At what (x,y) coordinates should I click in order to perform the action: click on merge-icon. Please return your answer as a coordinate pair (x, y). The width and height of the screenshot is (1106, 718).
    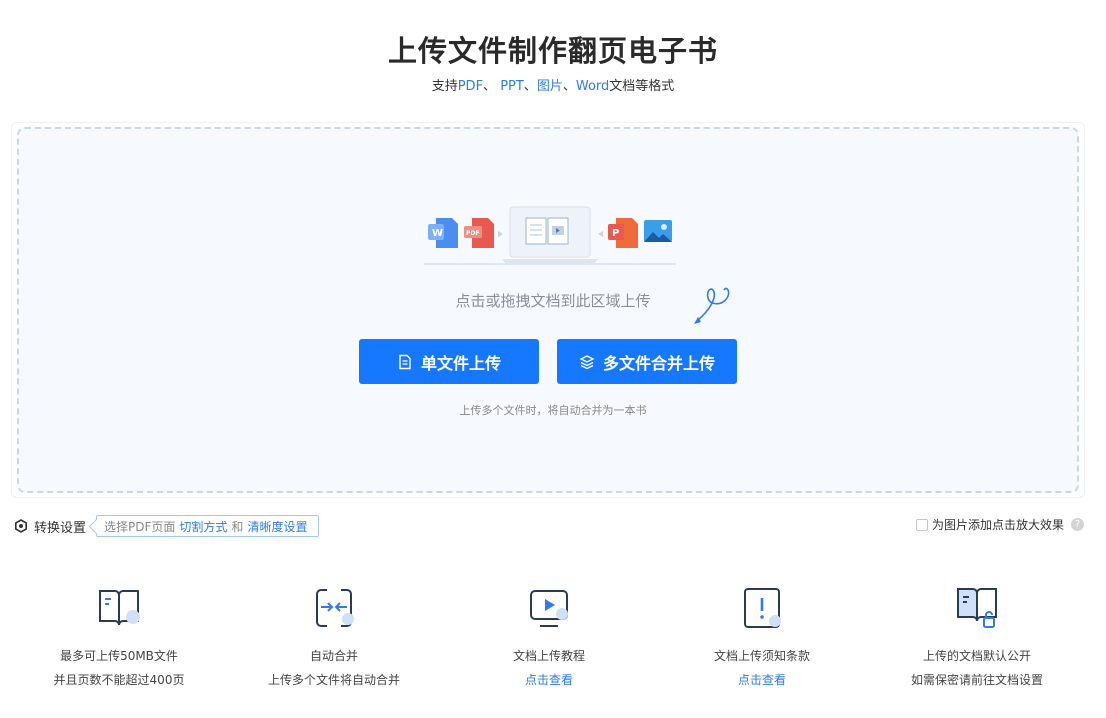
    Looking at the image, I should click on (335, 608).